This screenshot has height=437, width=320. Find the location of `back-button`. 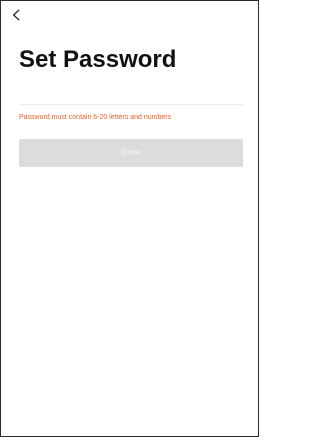

back-button is located at coordinates (16, 15).